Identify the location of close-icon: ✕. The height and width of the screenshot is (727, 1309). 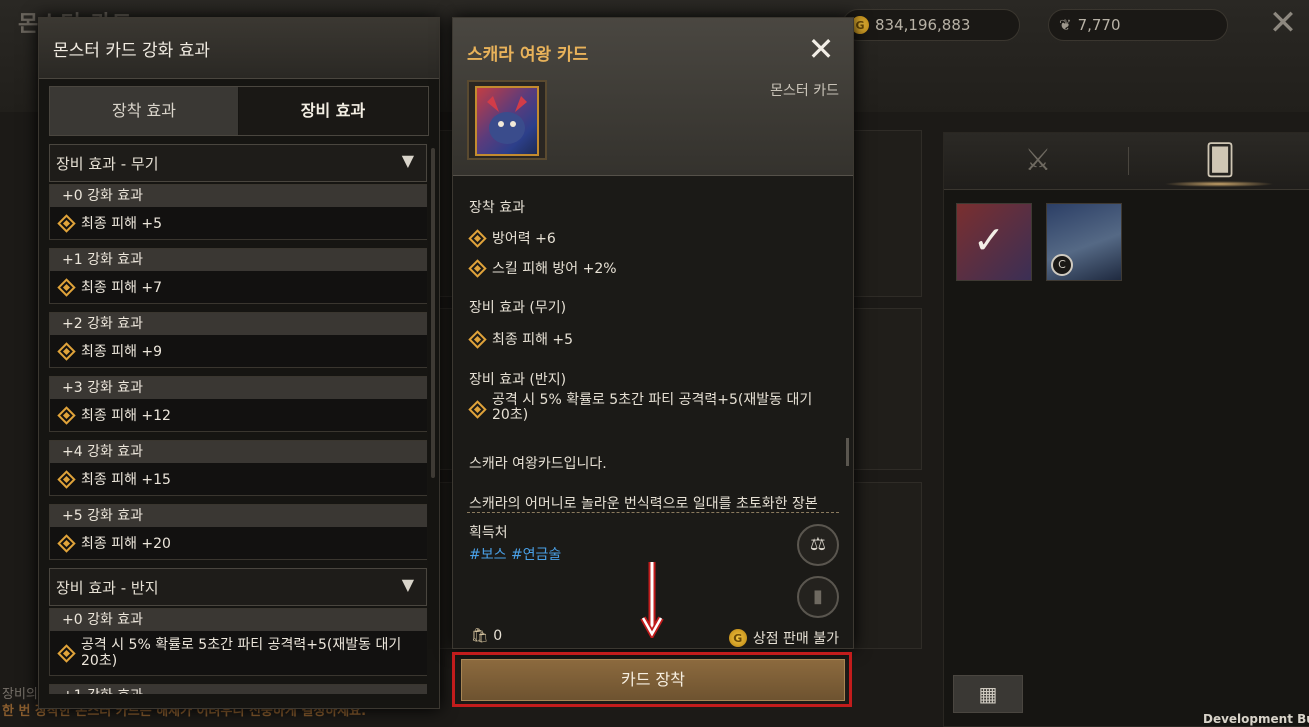
(821, 50).